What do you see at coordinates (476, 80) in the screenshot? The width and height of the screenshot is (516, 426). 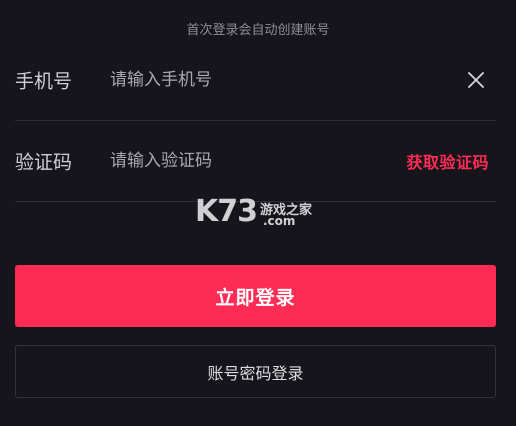 I see `close-icon` at bounding box center [476, 80].